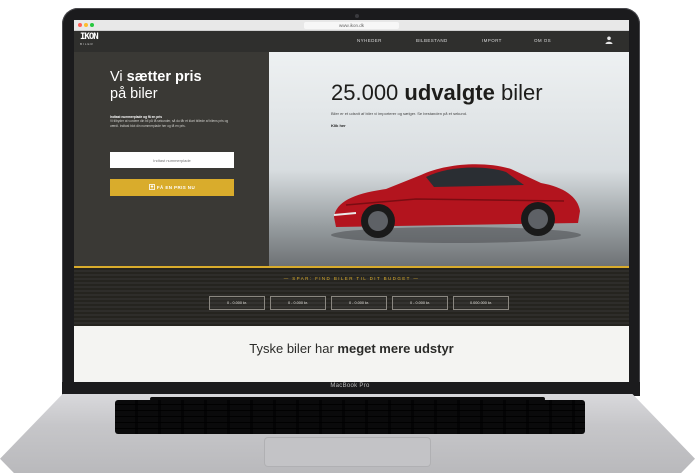 The width and height of the screenshot is (695, 473). What do you see at coordinates (492, 40) in the screenshot?
I see `nav-item-import: IMPORT` at bounding box center [492, 40].